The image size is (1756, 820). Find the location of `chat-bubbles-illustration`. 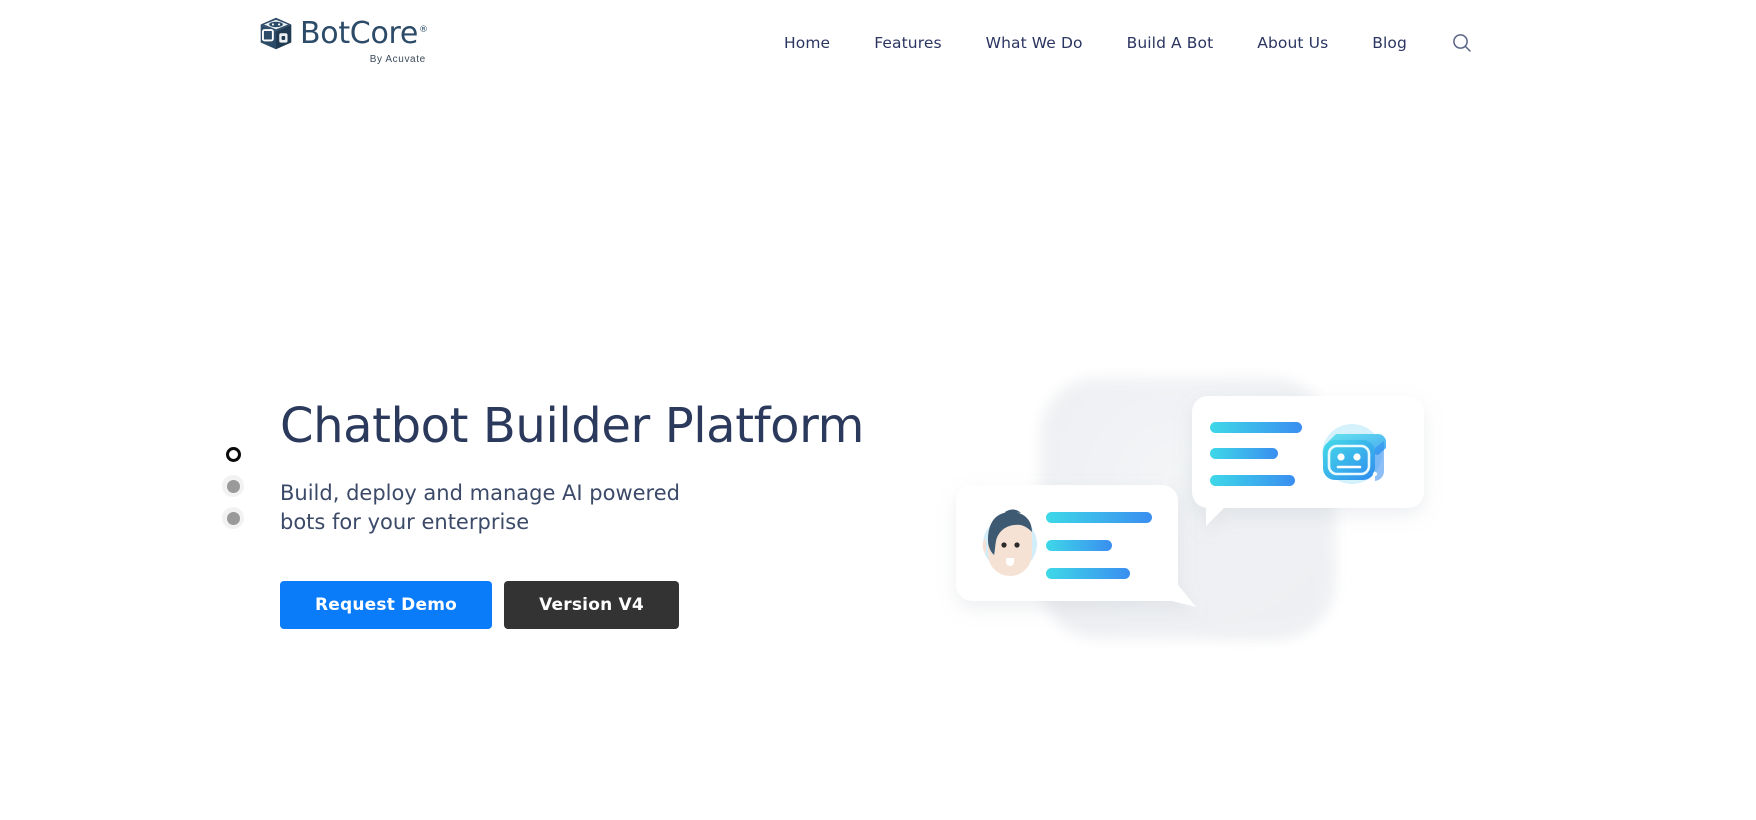

chat-bubbles-illustration is located at coordinates (1190, 500).